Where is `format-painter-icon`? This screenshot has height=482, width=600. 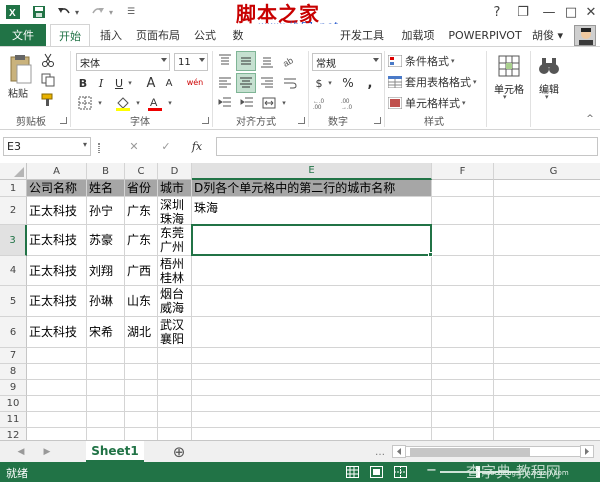 format-painter-icon is located at coordinates (48, 100).